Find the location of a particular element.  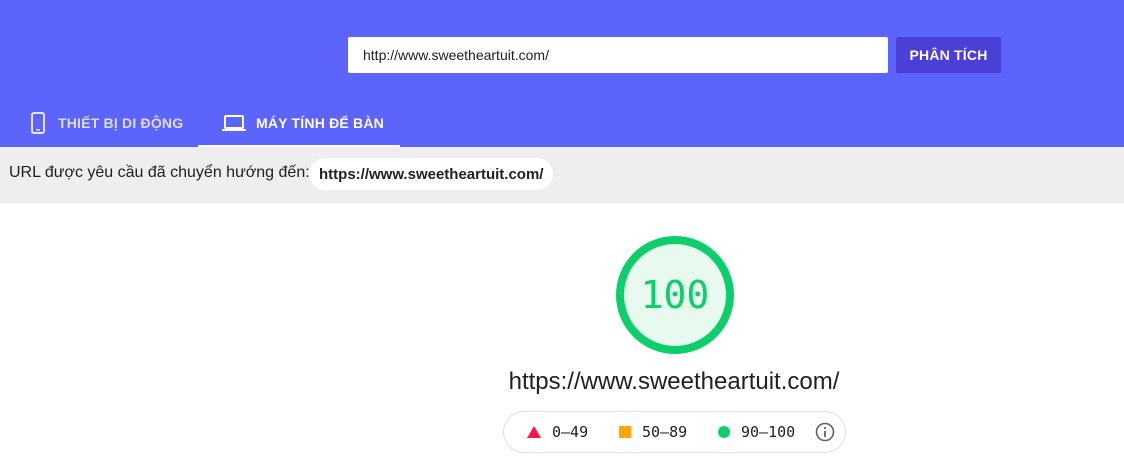

legend-item-average: 50–89 is located at coordinates (653, 432).